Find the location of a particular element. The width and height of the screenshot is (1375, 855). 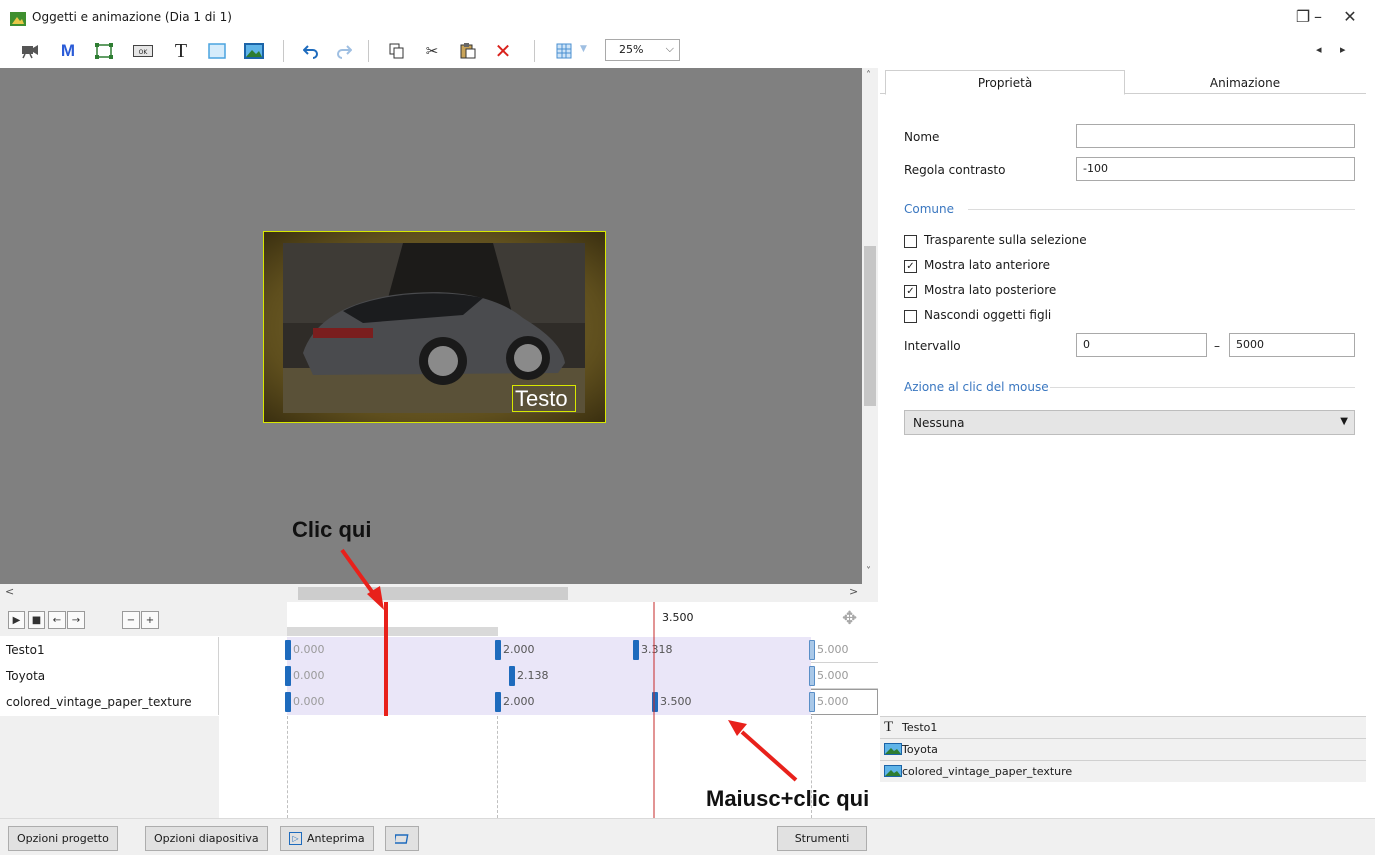

button-icon: OK is located at coordinates (143, 51).